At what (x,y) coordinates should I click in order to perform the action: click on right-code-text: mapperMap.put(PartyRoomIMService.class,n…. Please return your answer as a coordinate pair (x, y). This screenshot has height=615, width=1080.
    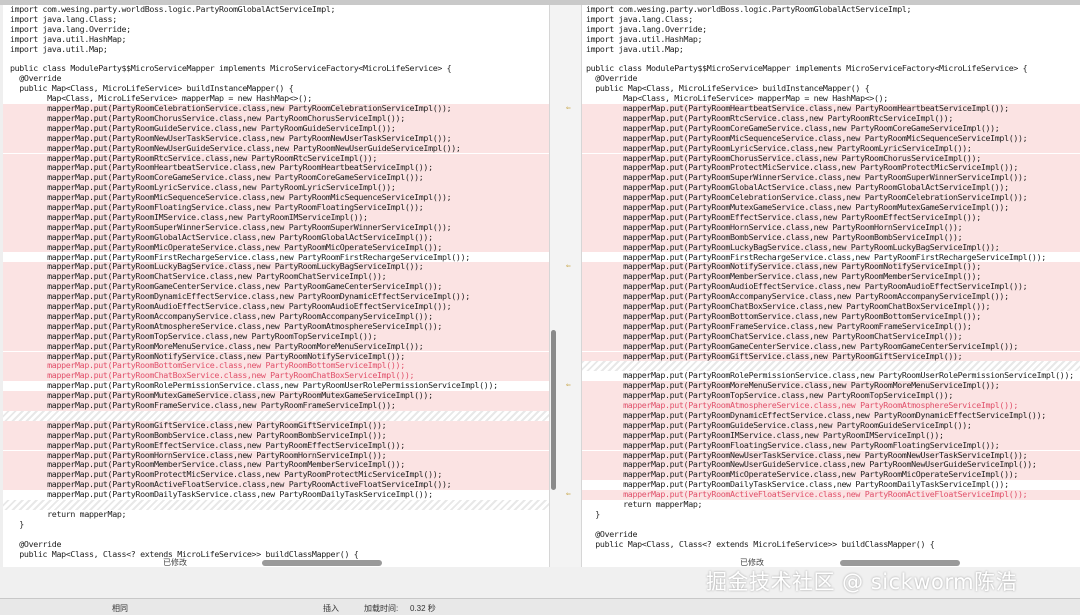
    Looking at the image, I should click on (765, 434).